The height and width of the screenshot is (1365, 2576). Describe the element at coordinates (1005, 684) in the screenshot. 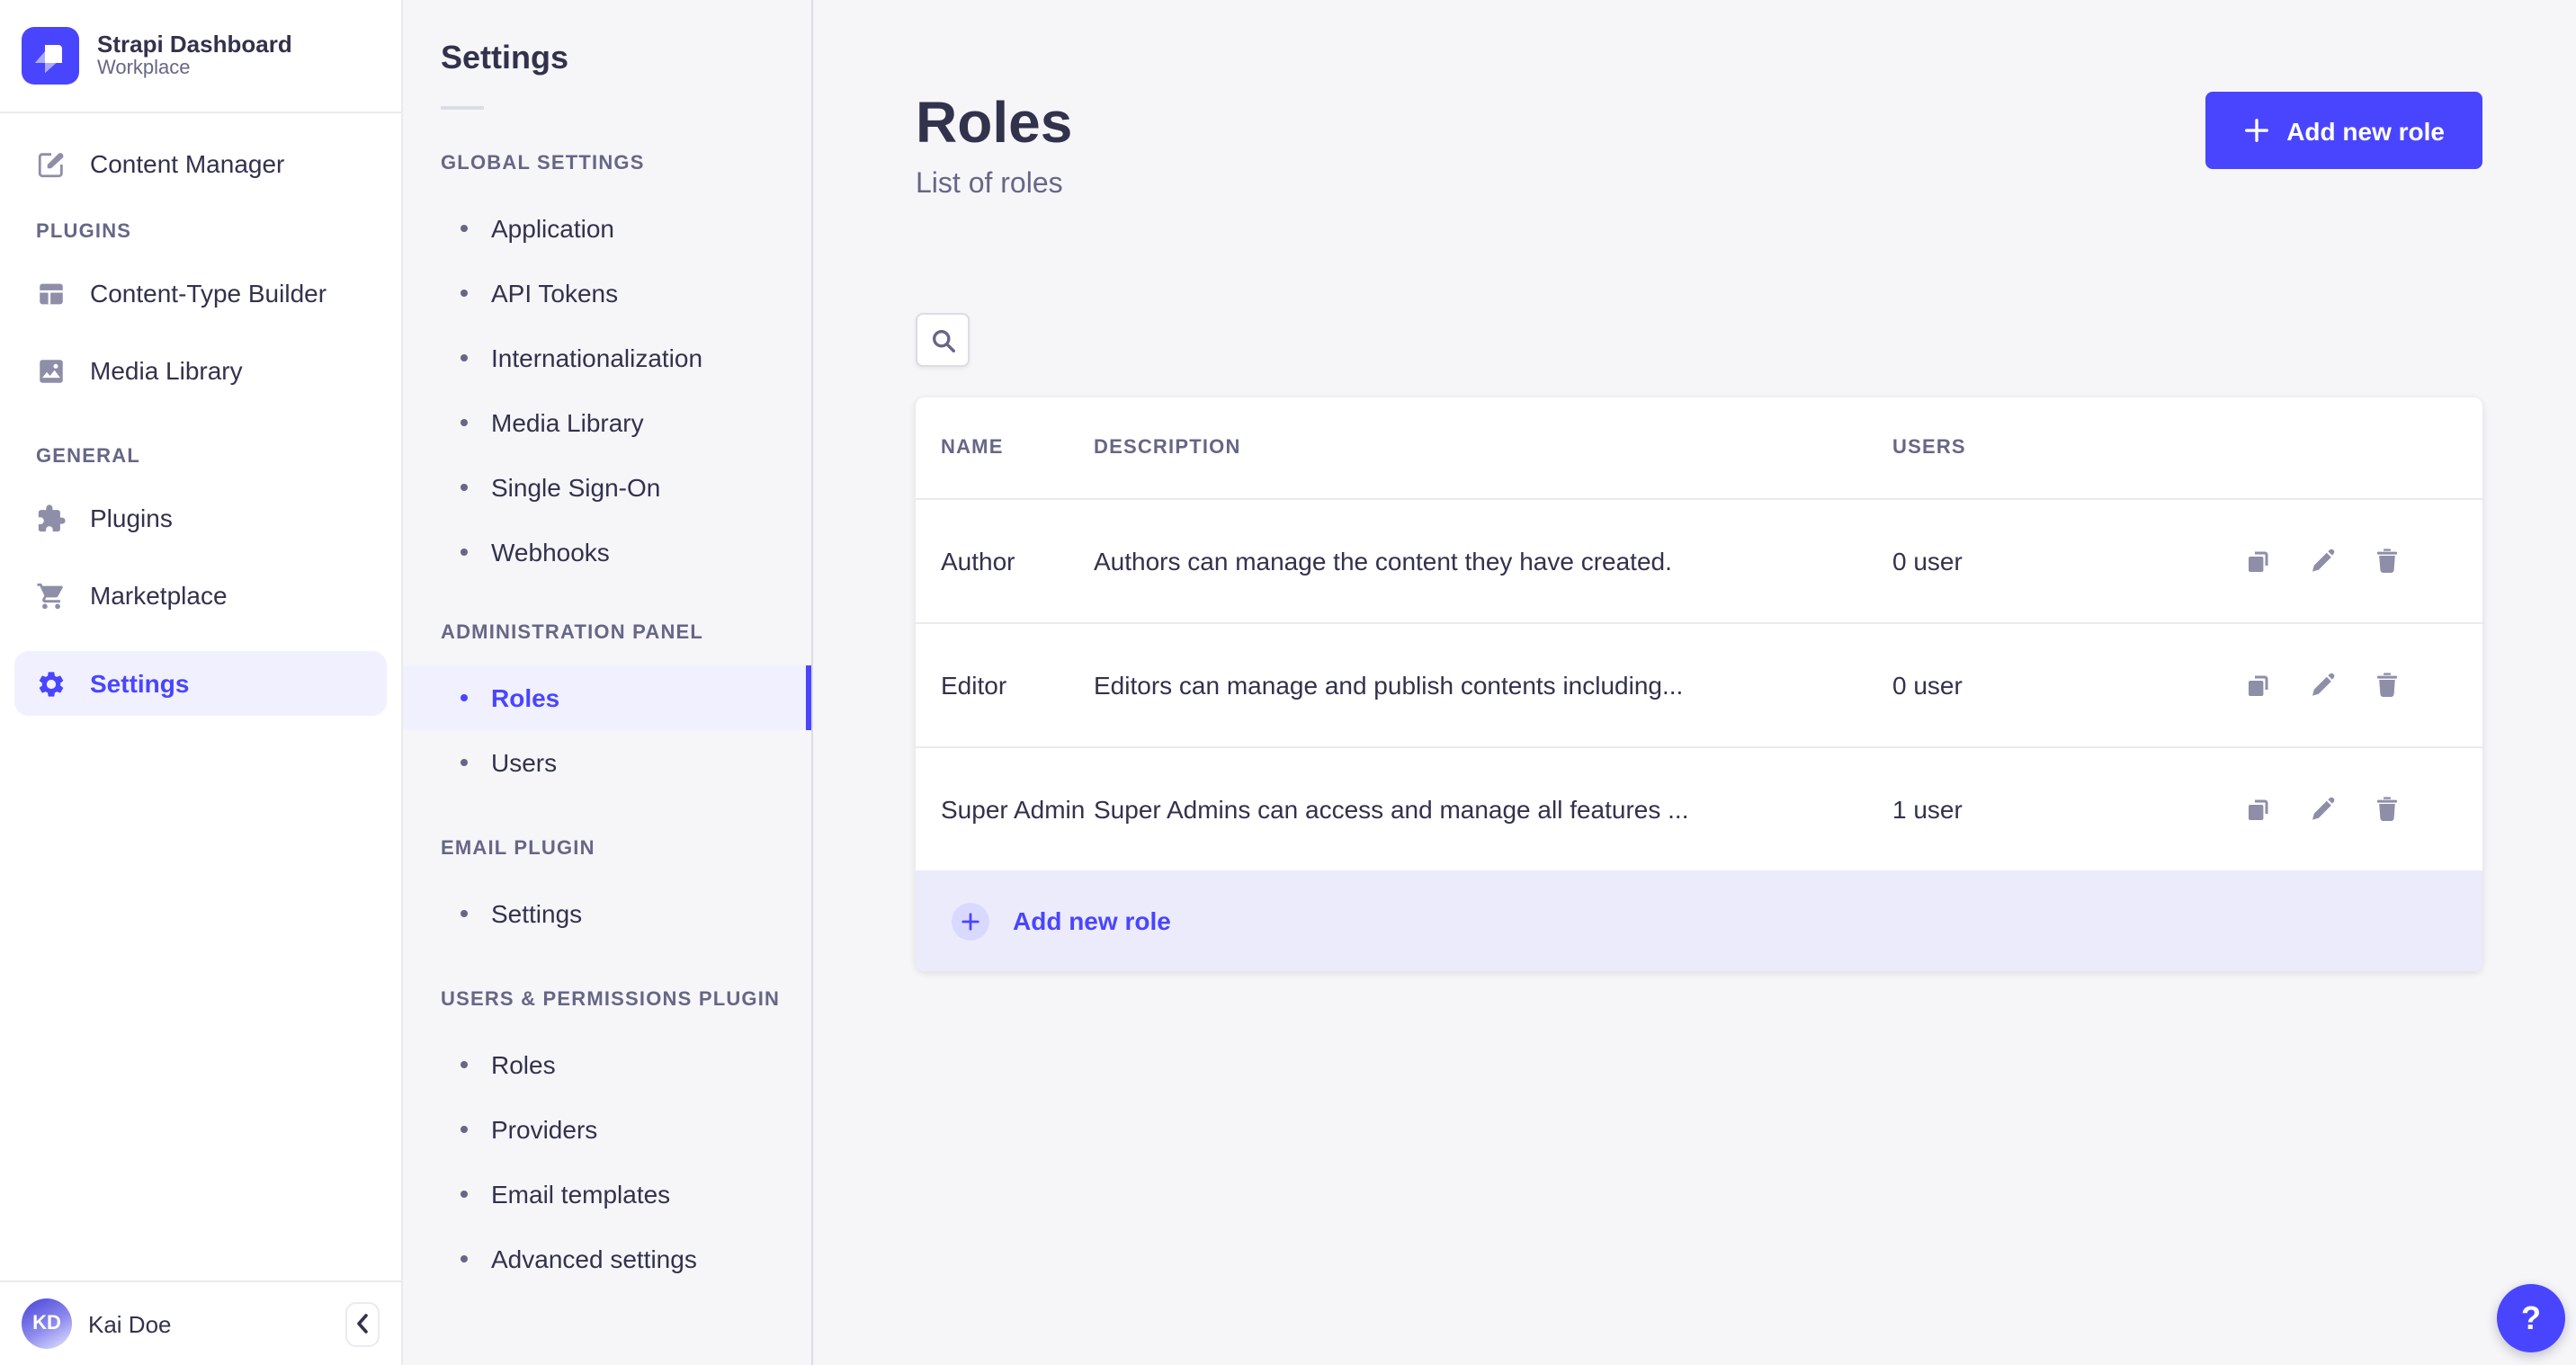

I see `role-name-cell: Editor` at that location.